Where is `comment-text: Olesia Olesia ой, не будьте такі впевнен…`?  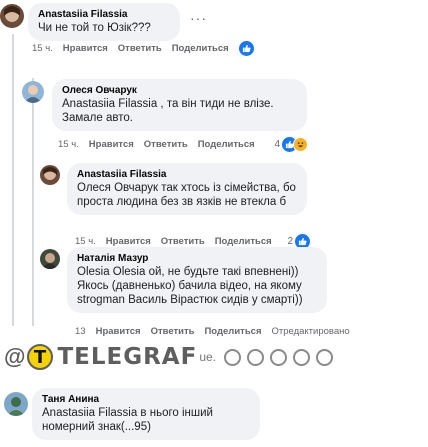 comment-text: Olesia Olesia ой, не будьте такі впевнен… is located at coordinates (190, 286).